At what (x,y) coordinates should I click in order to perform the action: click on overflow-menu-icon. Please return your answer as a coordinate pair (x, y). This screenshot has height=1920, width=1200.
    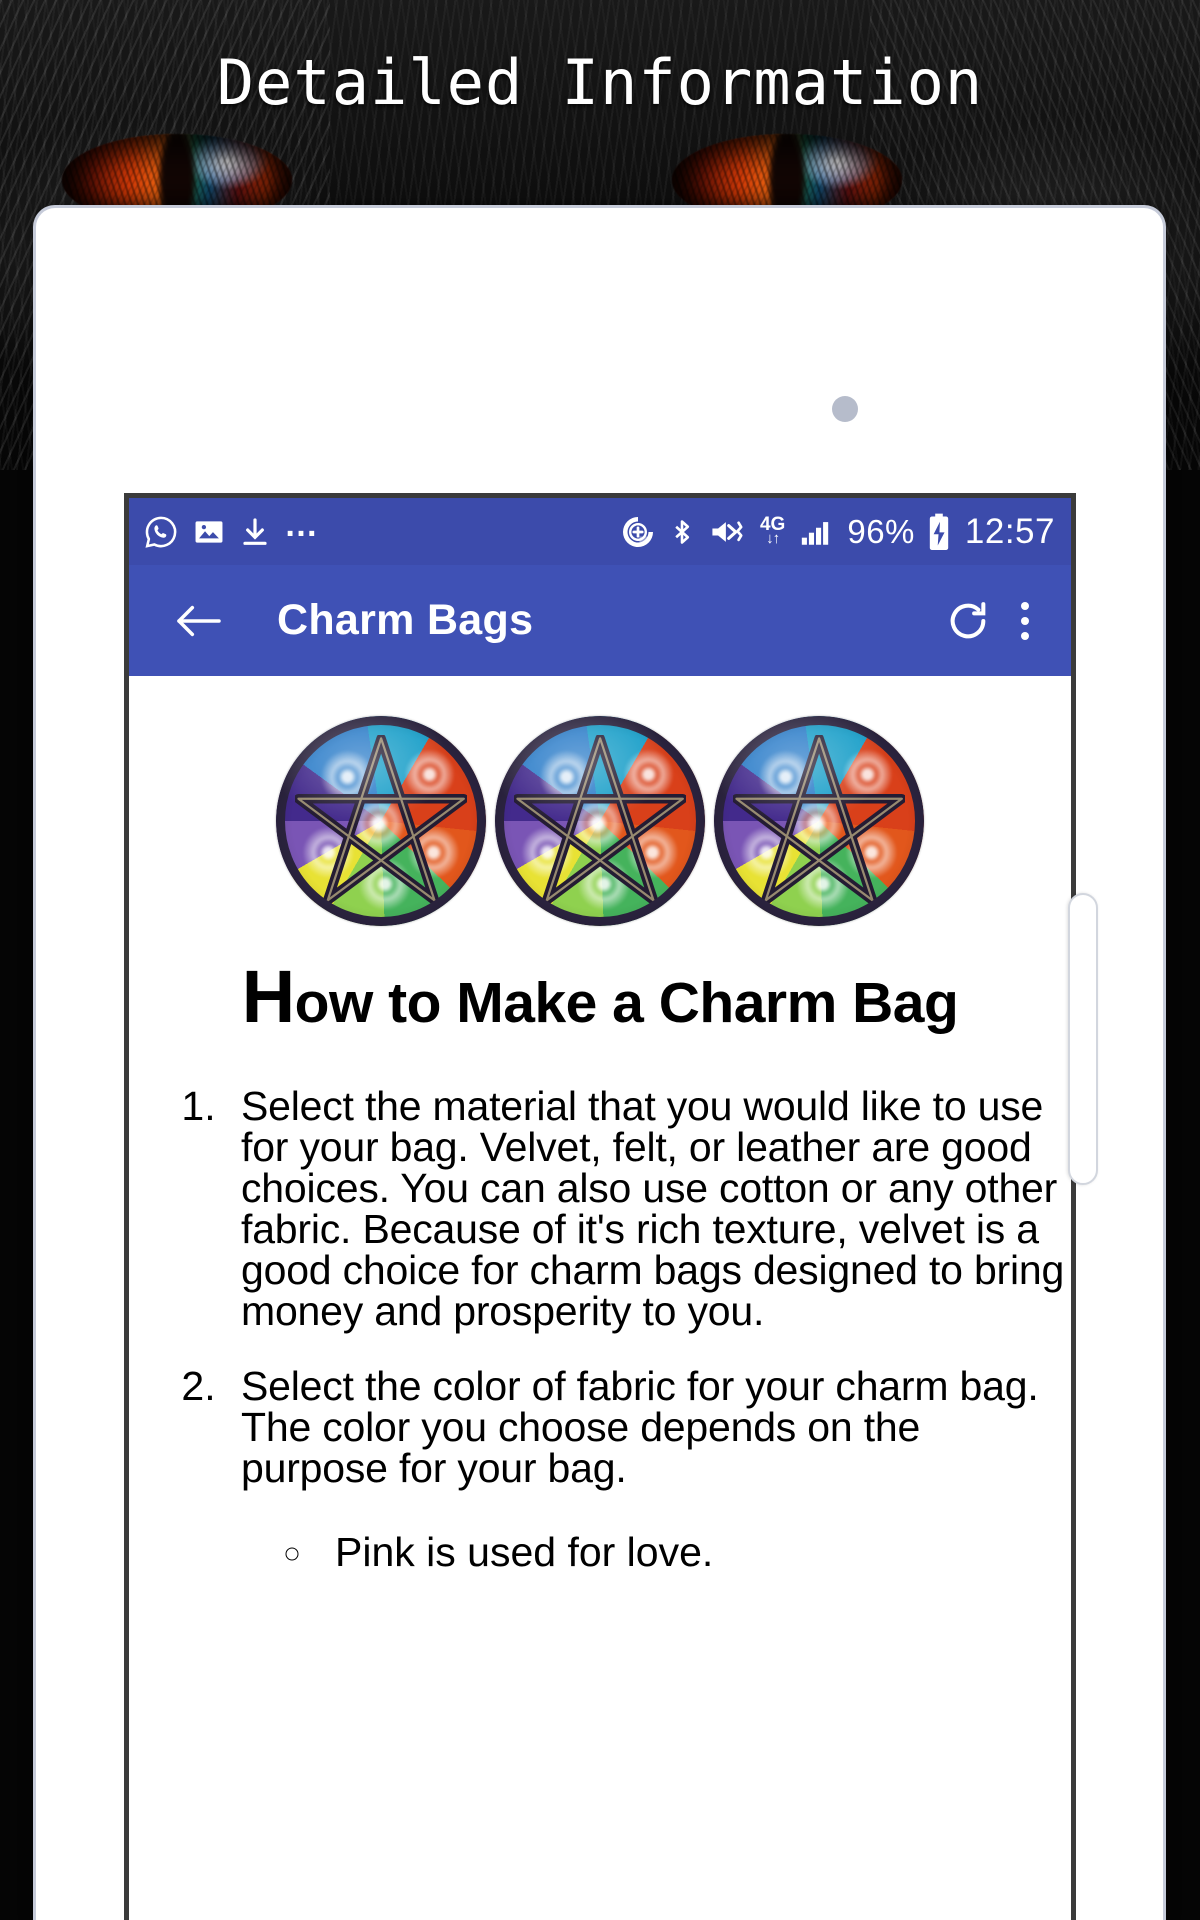
    Looking at the image, I should click on (1025, 620).